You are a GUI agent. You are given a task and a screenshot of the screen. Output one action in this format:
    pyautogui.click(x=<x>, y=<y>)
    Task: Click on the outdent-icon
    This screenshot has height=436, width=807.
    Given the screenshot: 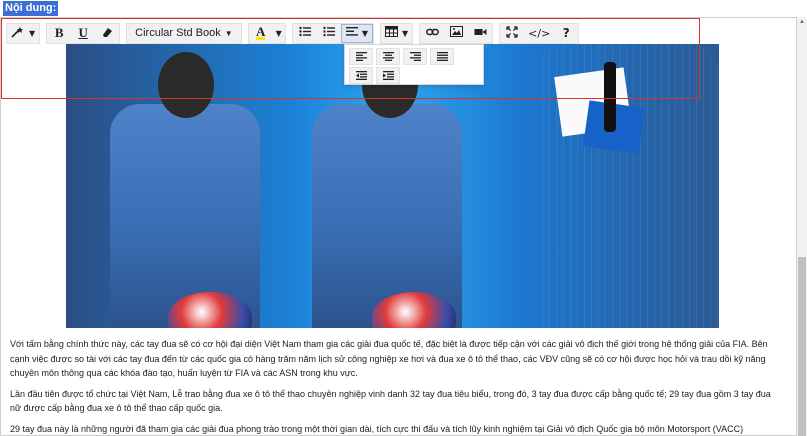 What is the action you would take?
    pyautogui.click(x=361, y=76)
    